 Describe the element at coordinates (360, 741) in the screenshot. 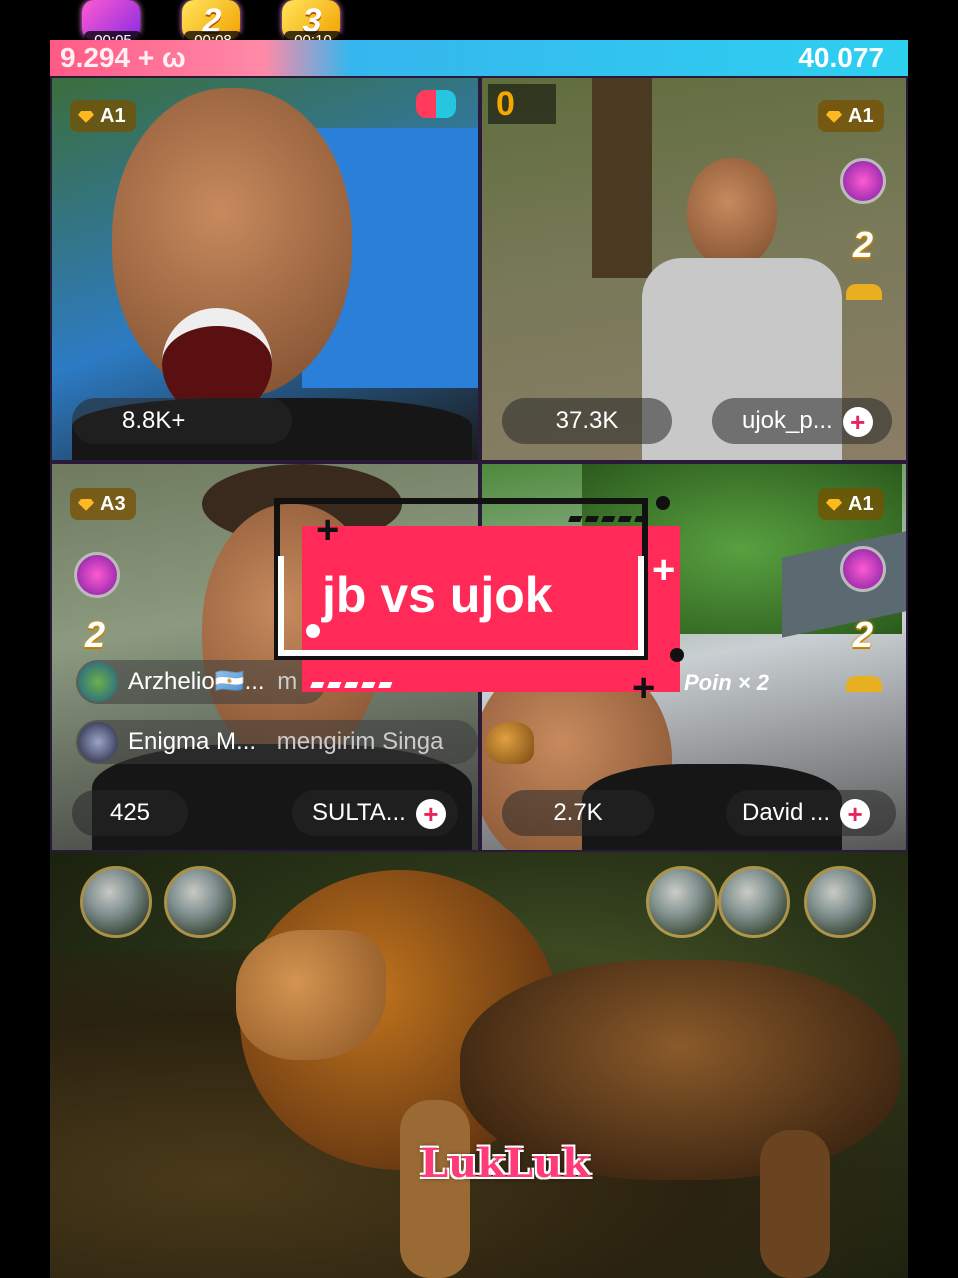

I see `comment-text: mengirim Singa` at that location.